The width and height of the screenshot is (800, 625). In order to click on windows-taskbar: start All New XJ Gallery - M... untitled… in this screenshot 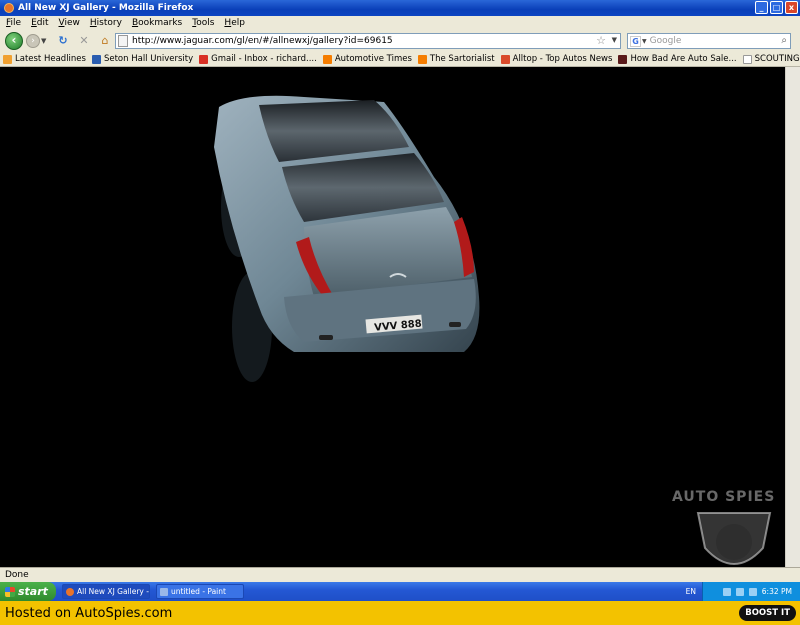, I will do `click(400, 591)`.